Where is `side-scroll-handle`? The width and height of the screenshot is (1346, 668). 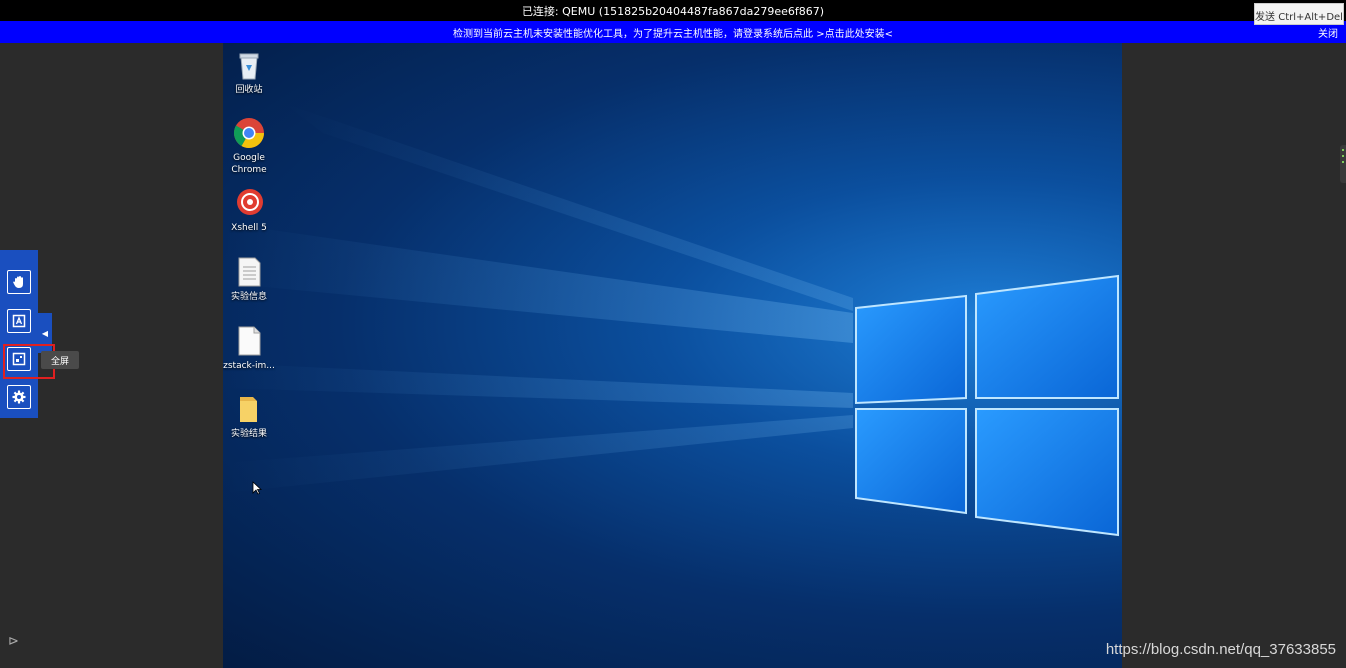
side-scroll-handle is located at coordinates (1343, 164).